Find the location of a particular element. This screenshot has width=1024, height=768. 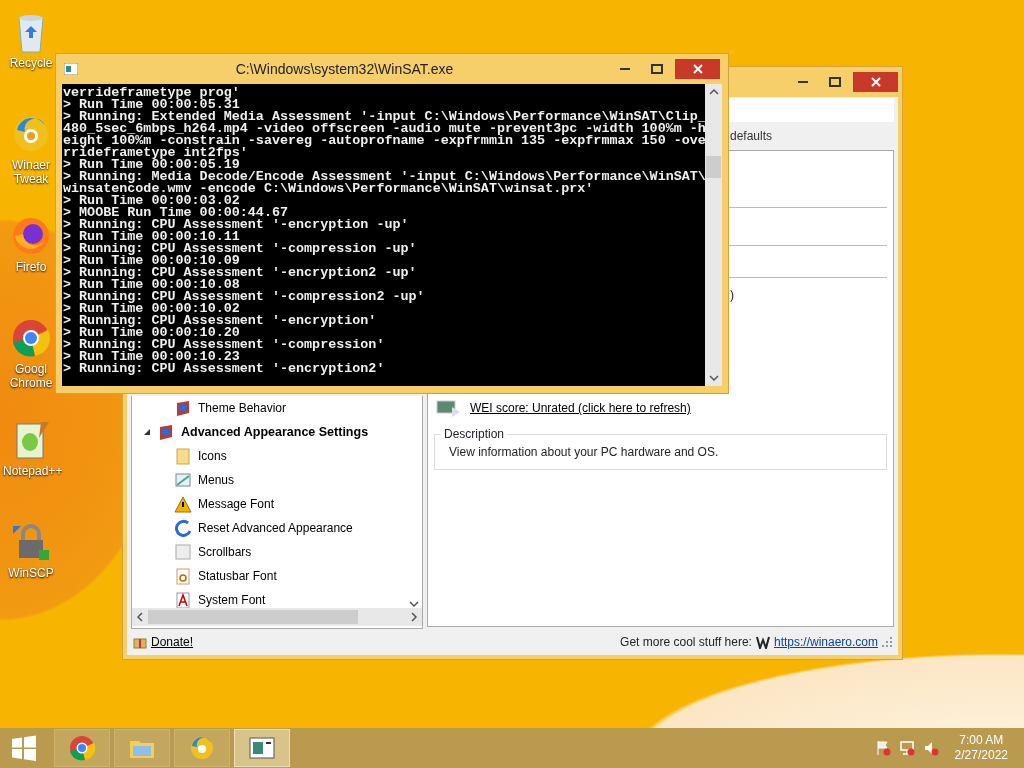

window-icon is located at coordinates (262, 748).